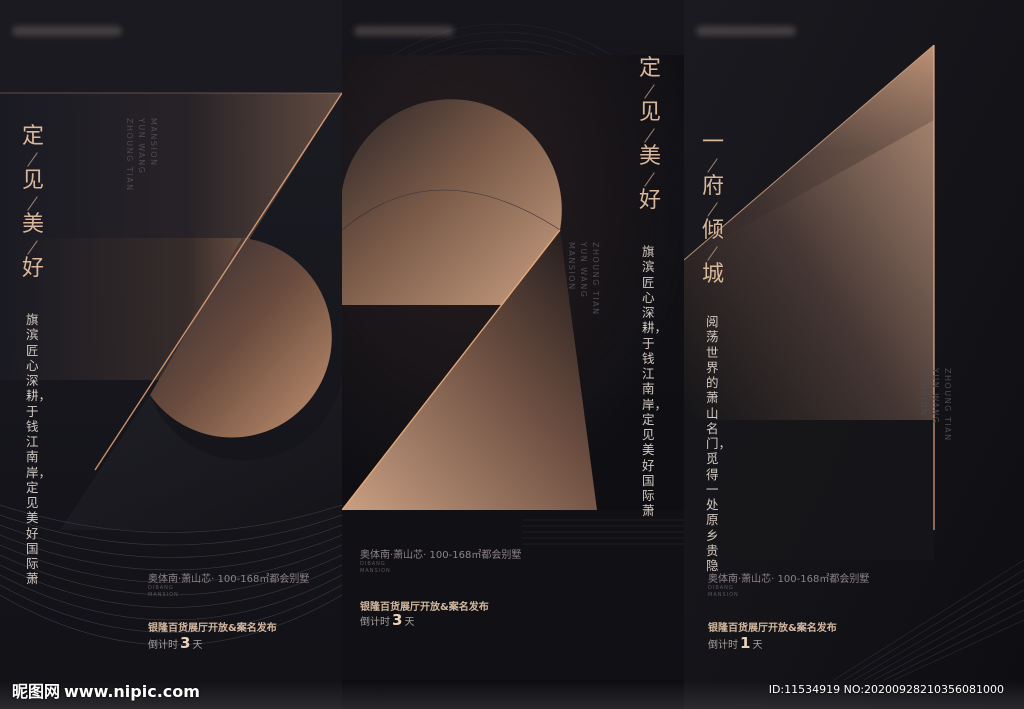 The height and width of the screenshot is (709, 1024). I want to click on title-char: 一, so click(713, 142).